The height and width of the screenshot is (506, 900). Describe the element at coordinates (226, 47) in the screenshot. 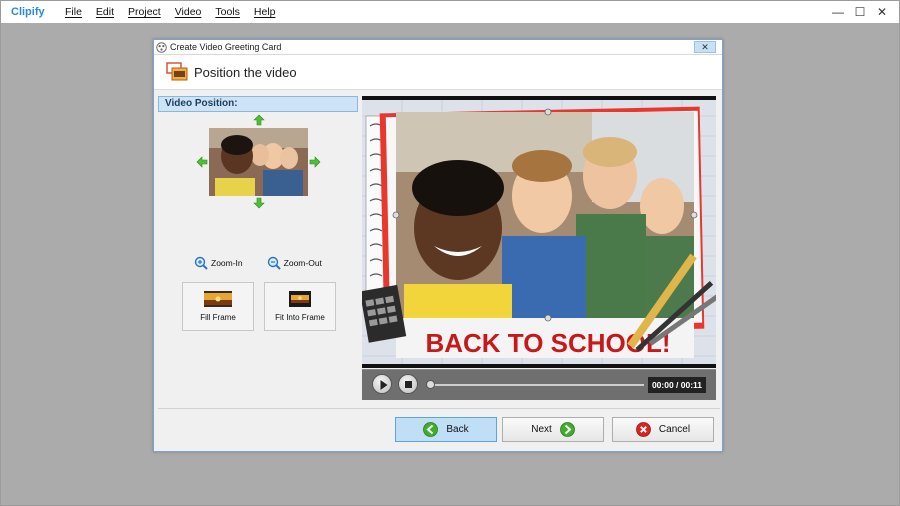

I see `dialog-title: Create Video Greeting Card` at that location.